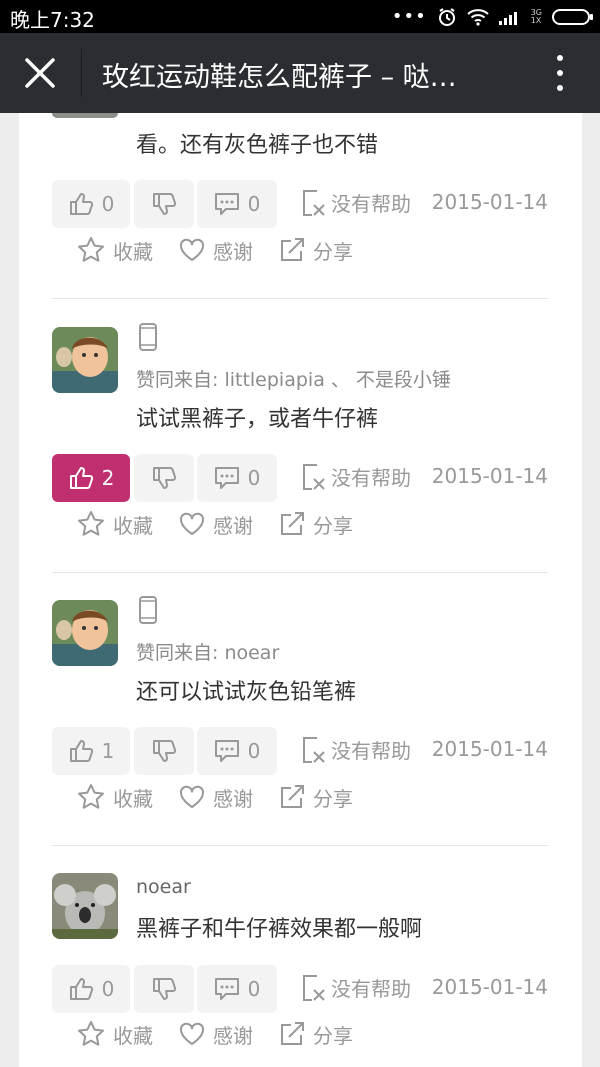  What do you see at coordinates (163, 887) in the screenshot?
I see `username: noear` at bounding box center [163, 887].